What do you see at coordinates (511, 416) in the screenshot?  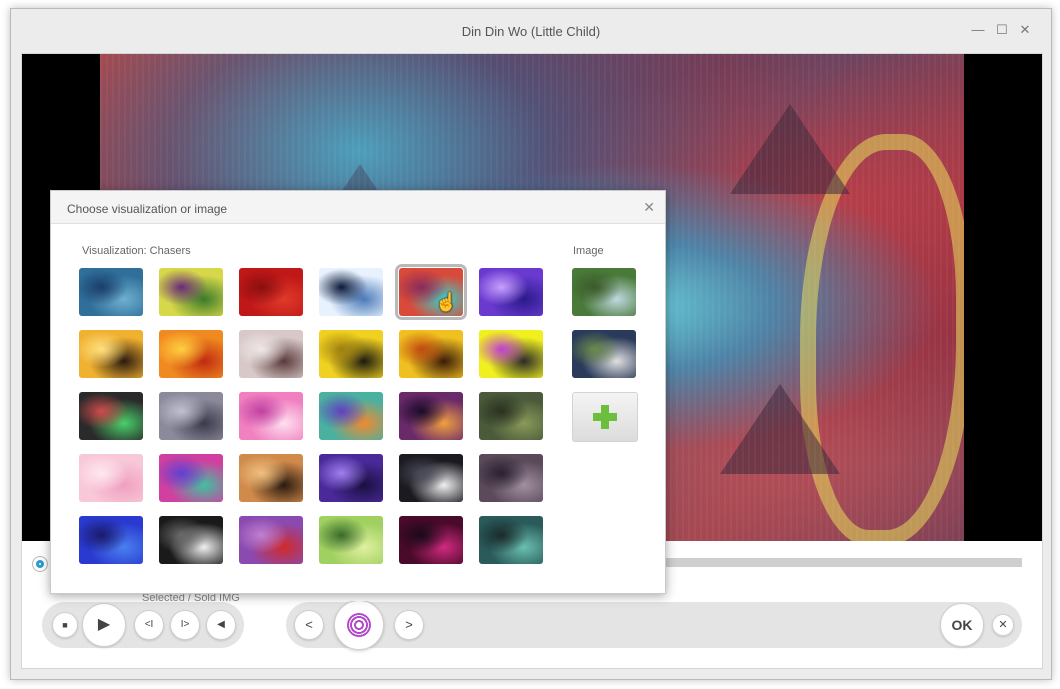 I see `thumbnail-green-lattice` at bounding box center [511, 416].